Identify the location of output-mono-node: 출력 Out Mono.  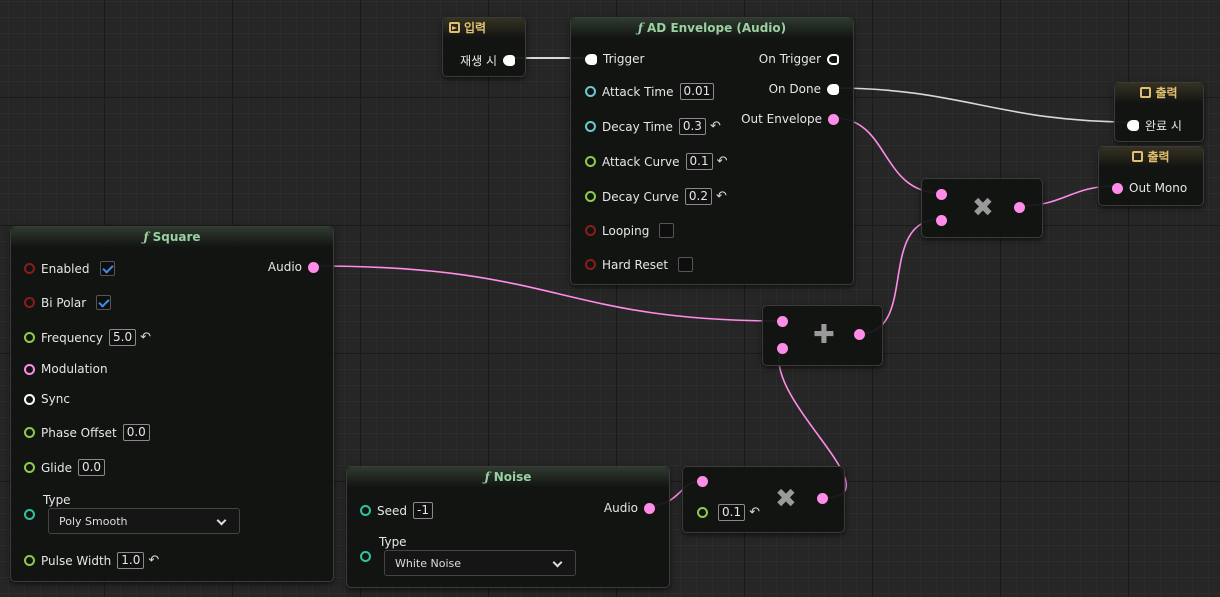
(1151, 176).